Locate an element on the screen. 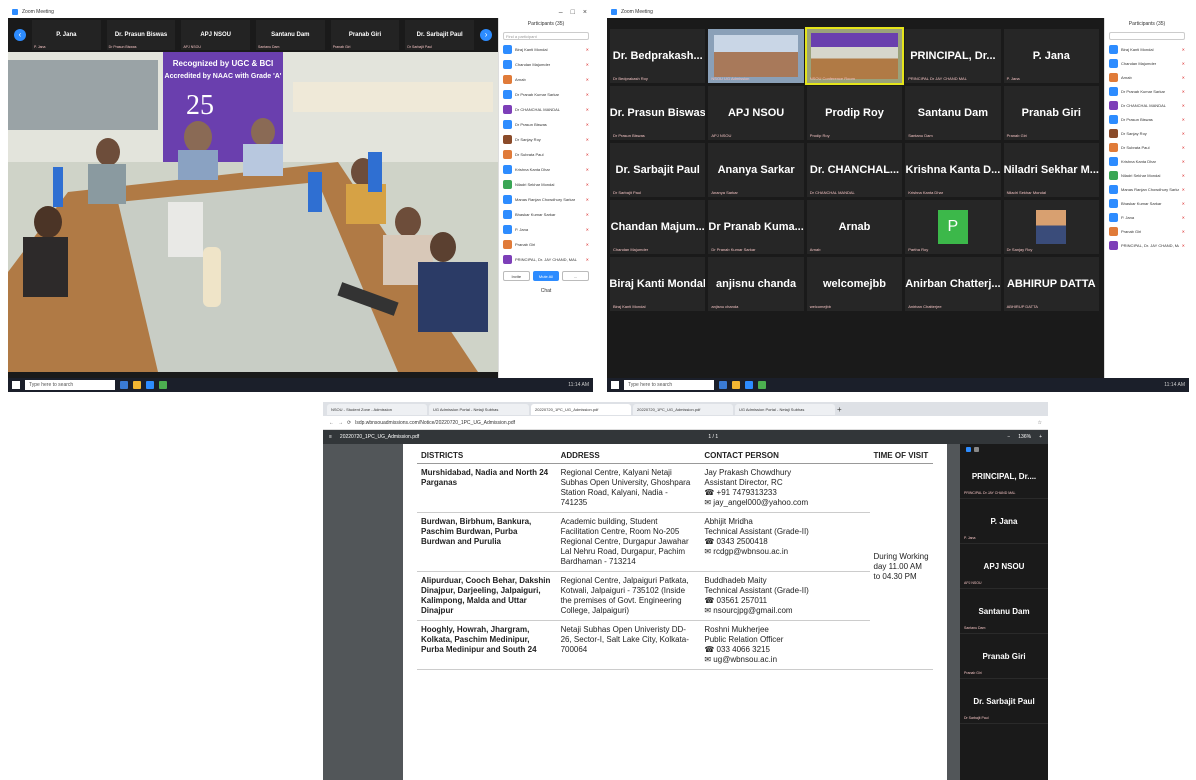  gallery-tile: Pranab Giri Pranab Giri is located at coordinates (365, 35).